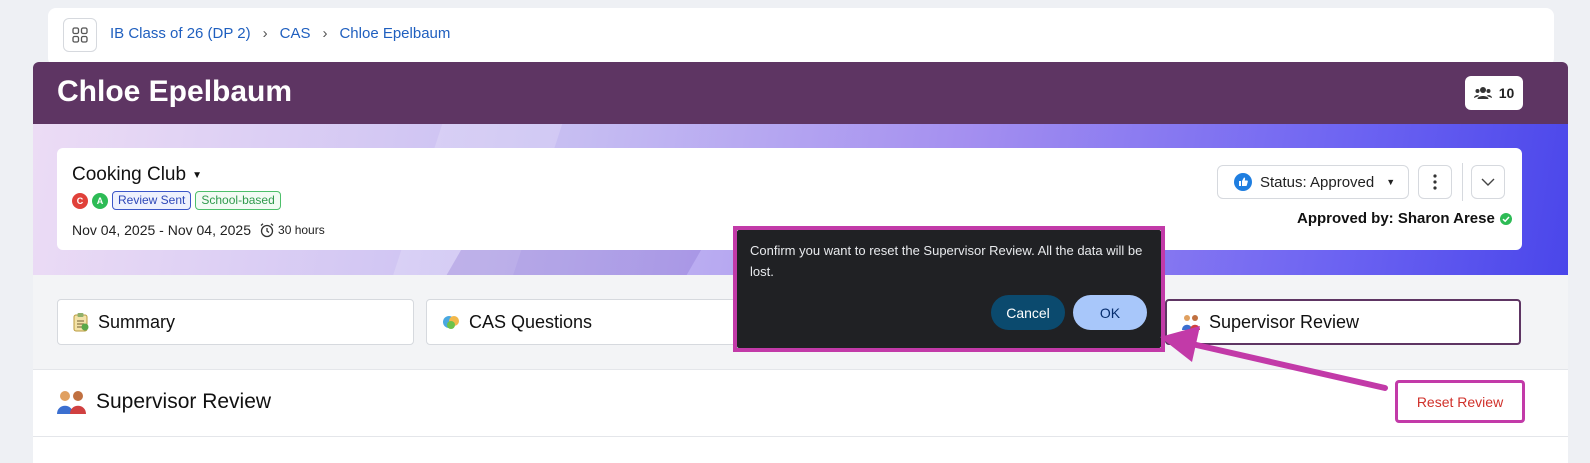  Describe the element at coordinates (451, 322) in the screenshot. I see `questions-icon` at that location.